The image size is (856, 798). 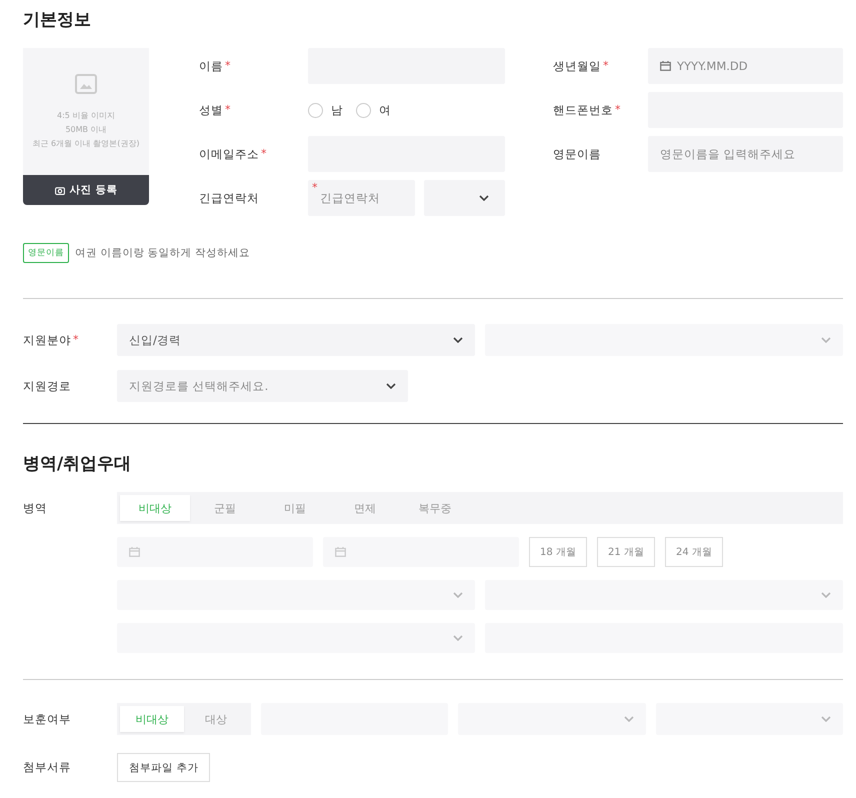 What do you see at coordinates (464, 198) in the screenshot?
I see `relation-select` at bounding box center [464, 198].